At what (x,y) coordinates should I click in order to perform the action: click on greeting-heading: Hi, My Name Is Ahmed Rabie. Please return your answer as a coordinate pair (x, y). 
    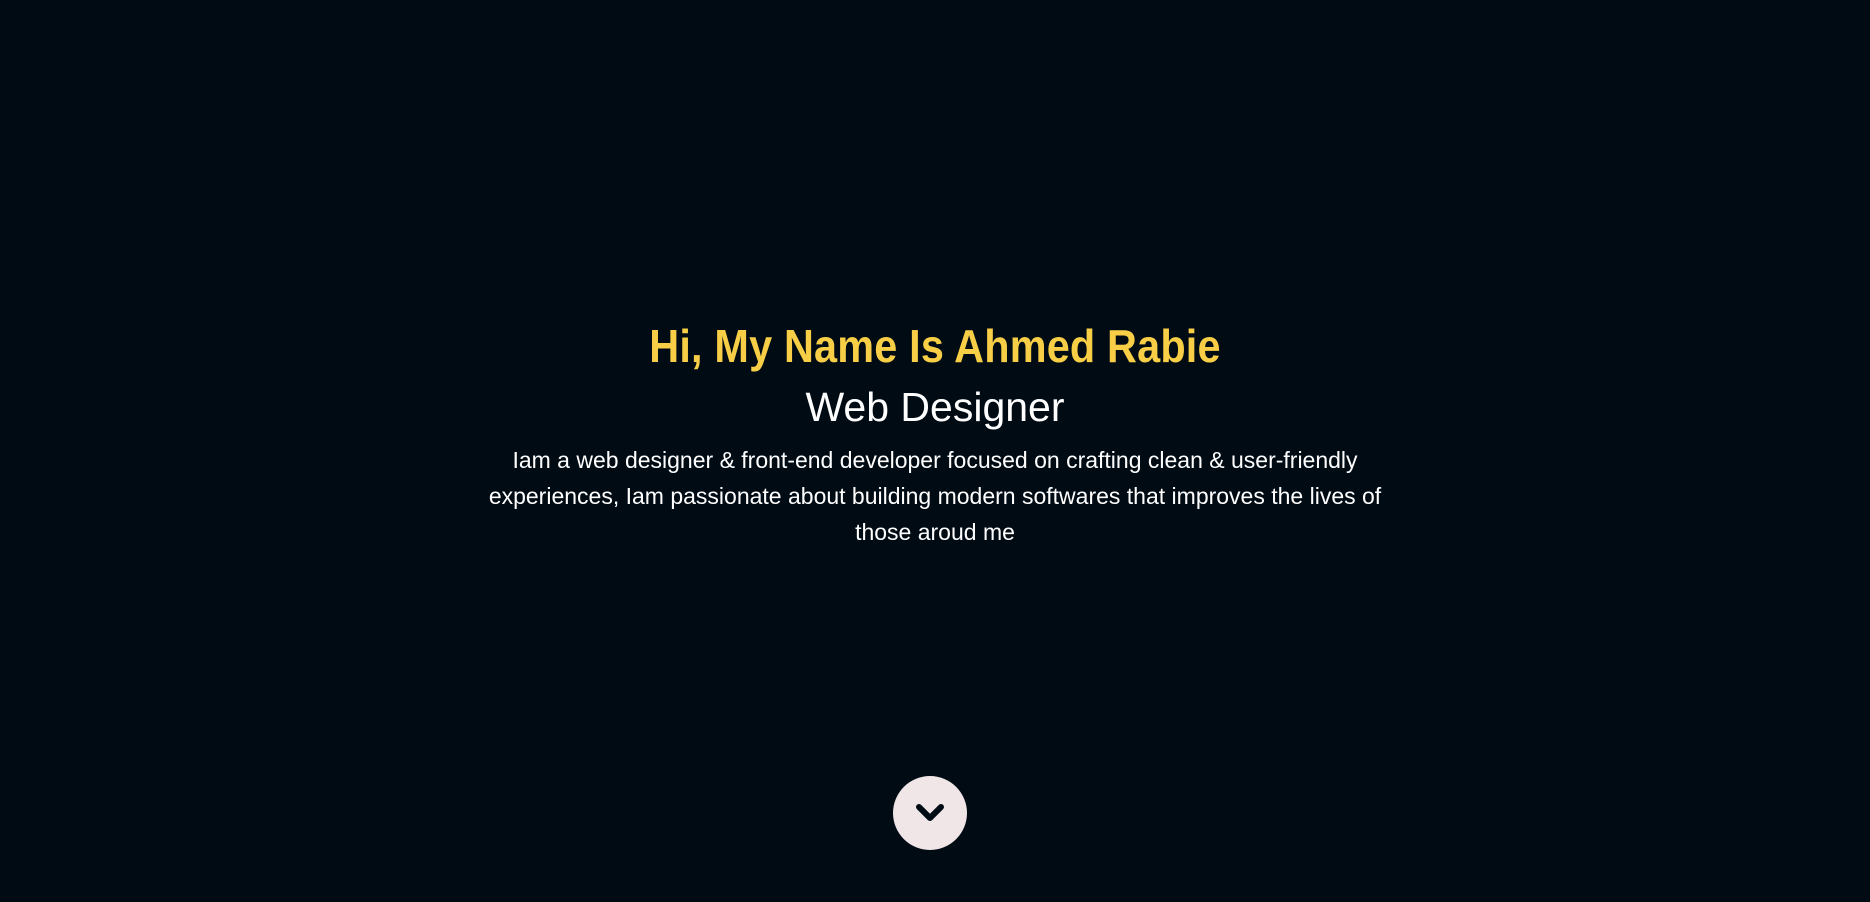
    Looking at the image, I should click on (935, 346).